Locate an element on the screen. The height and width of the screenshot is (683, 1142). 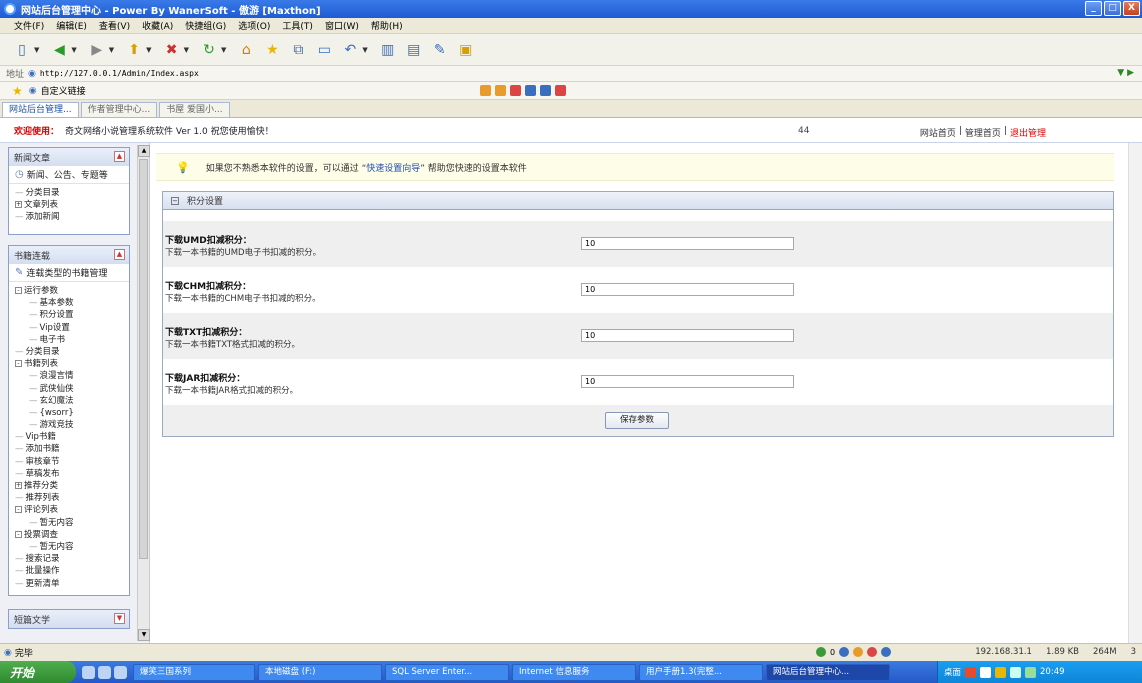
ad-block-icon is located at coordinates (858, 652).